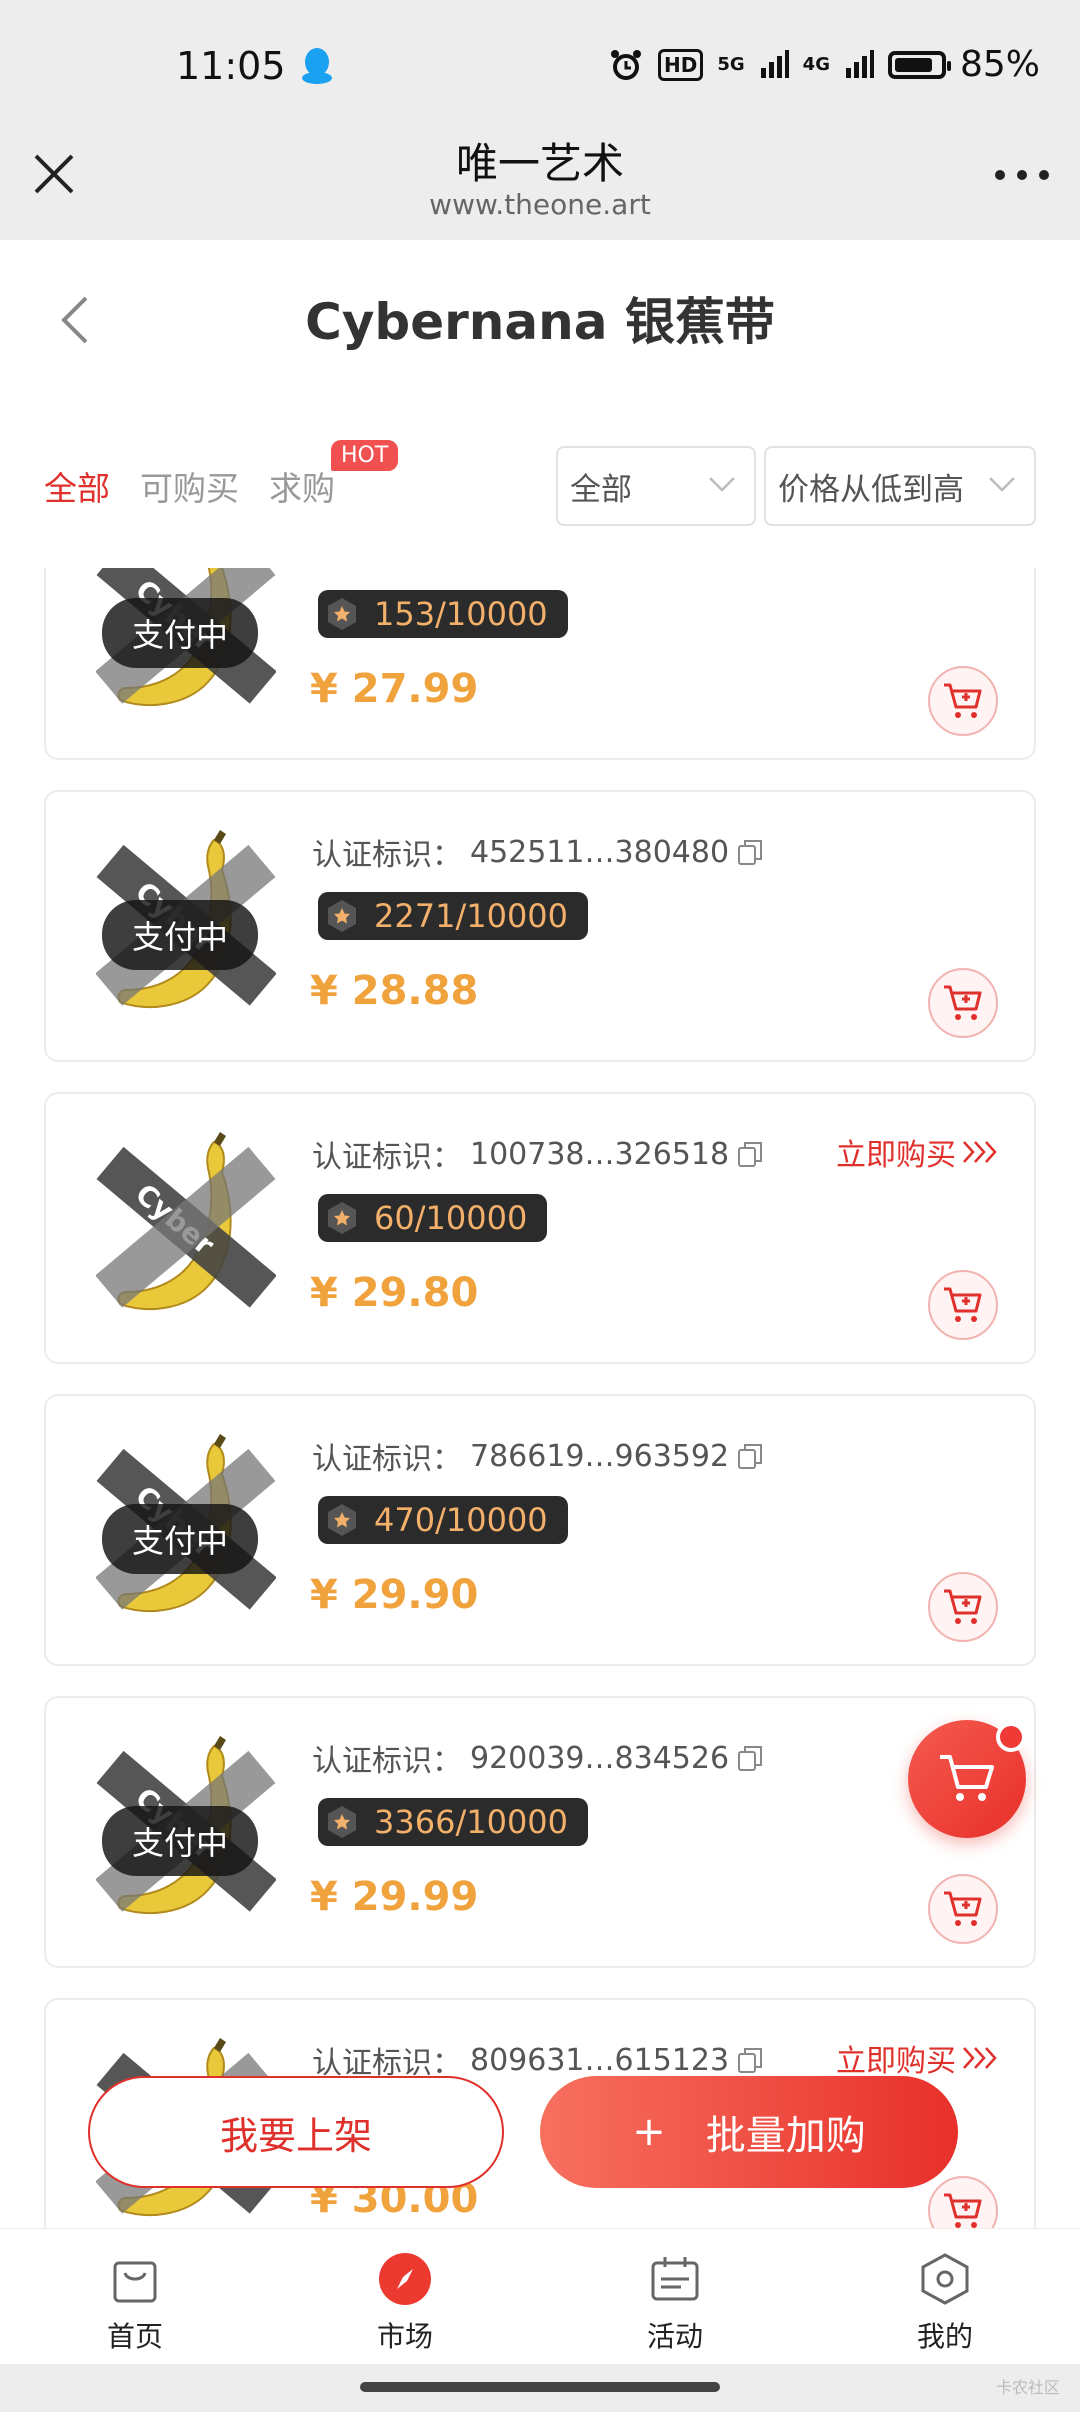  I want to click on cart-icon, so click(967, 1778).